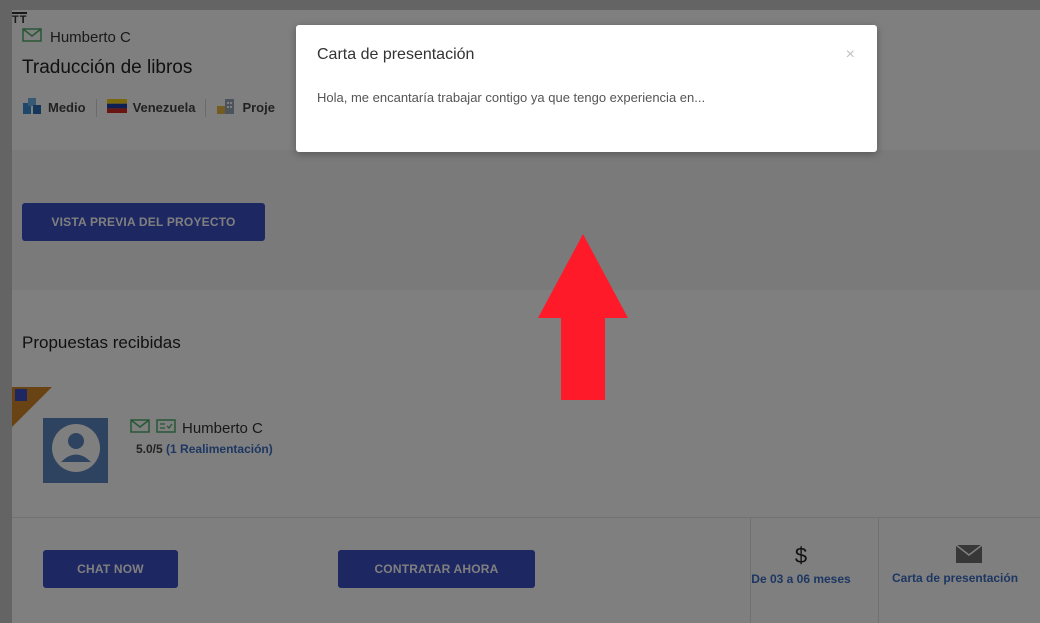  What do you see at coordinates (583, 317) in the screenshot?
I see `up-arrow-icon` at bounding box center [583, 317].